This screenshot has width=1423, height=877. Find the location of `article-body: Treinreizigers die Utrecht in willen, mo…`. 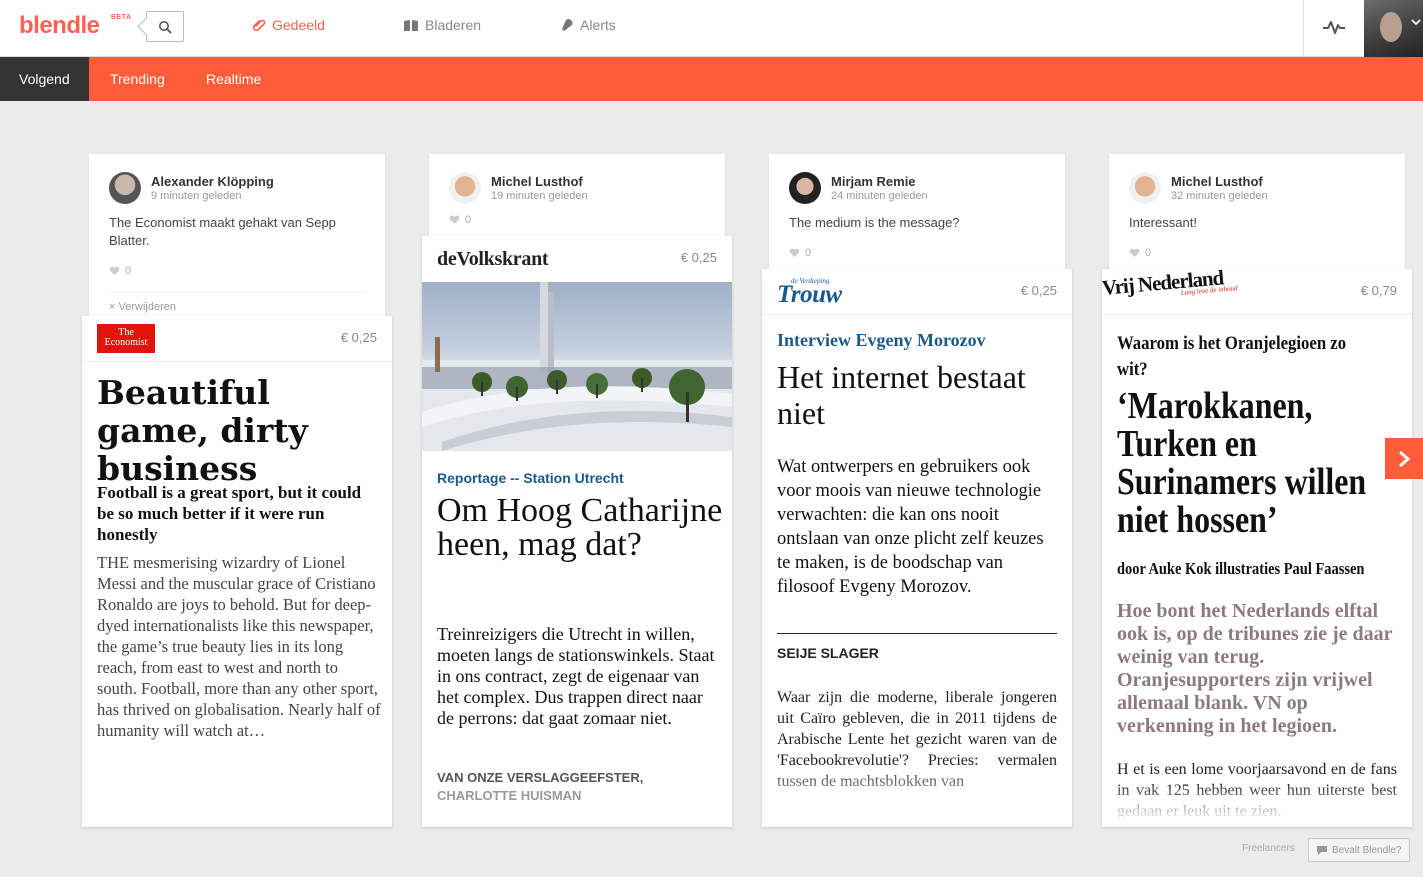

article-body: Treinreizigers die Utrecht in willen, mo… is located at coordinates (576, 676).